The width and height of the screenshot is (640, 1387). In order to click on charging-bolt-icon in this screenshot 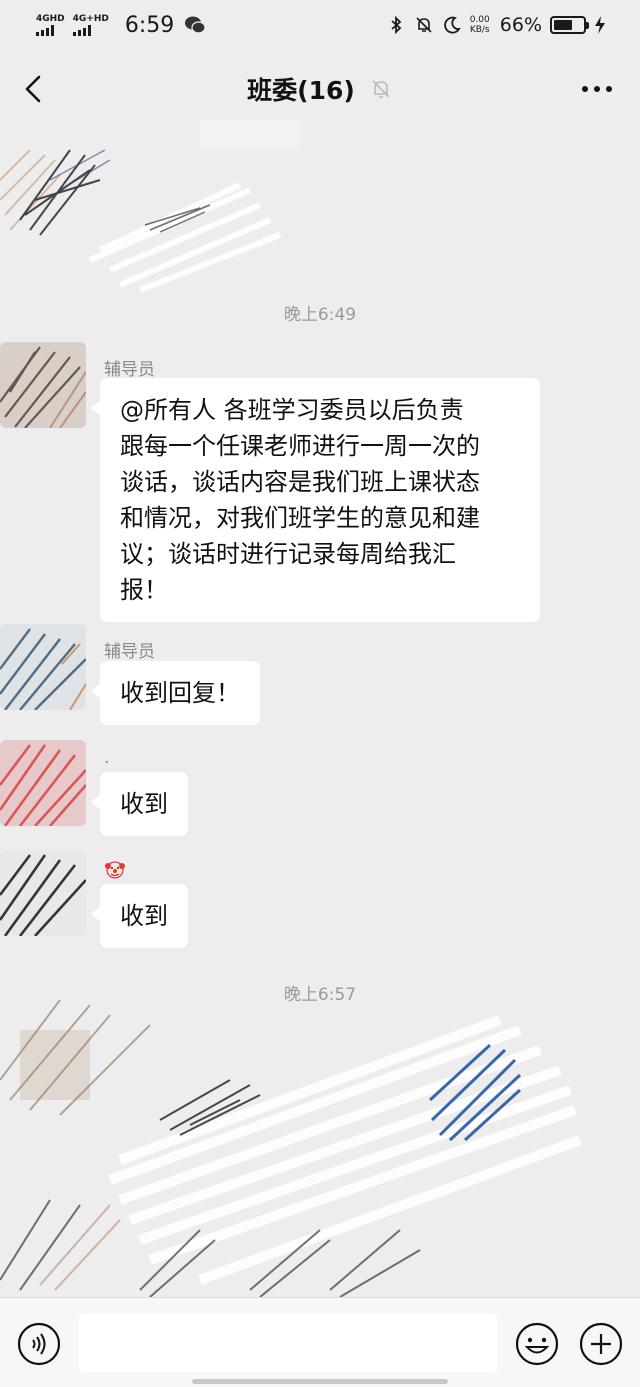, I will do `click(600, 25)`.